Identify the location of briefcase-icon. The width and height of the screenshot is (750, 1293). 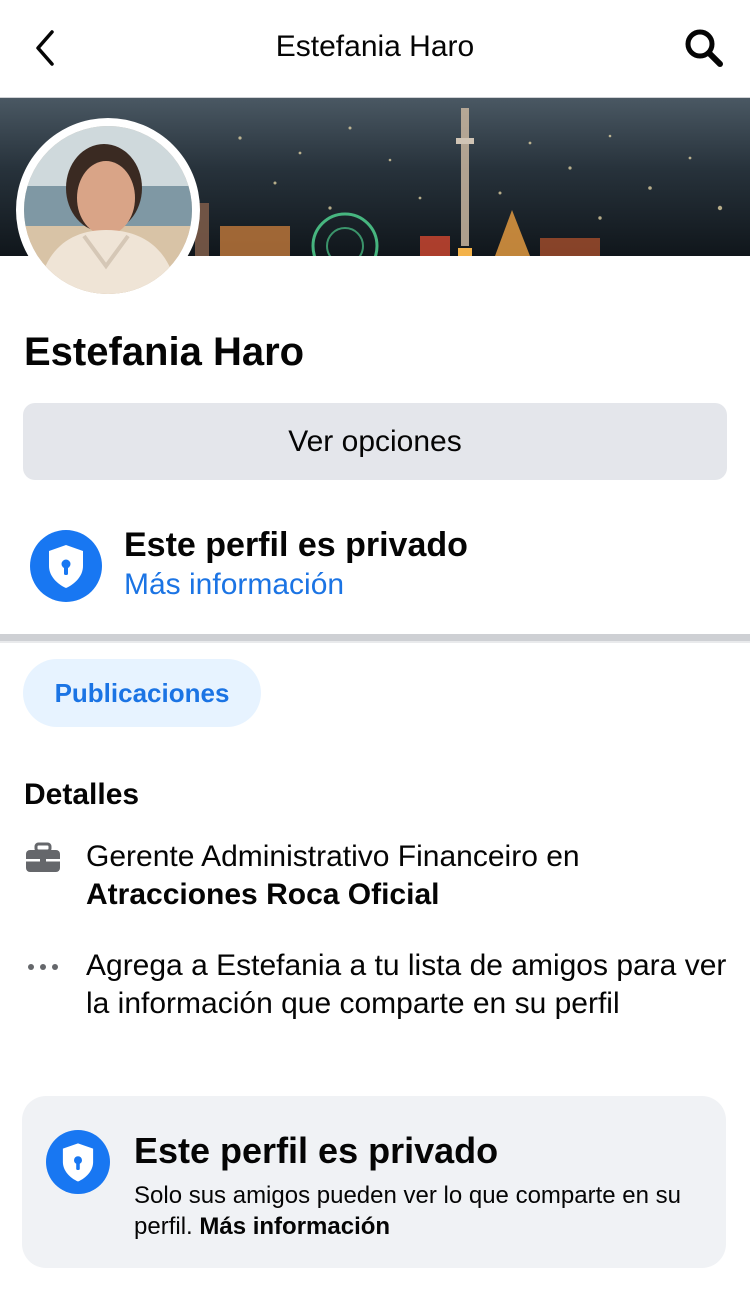
(43, 858).